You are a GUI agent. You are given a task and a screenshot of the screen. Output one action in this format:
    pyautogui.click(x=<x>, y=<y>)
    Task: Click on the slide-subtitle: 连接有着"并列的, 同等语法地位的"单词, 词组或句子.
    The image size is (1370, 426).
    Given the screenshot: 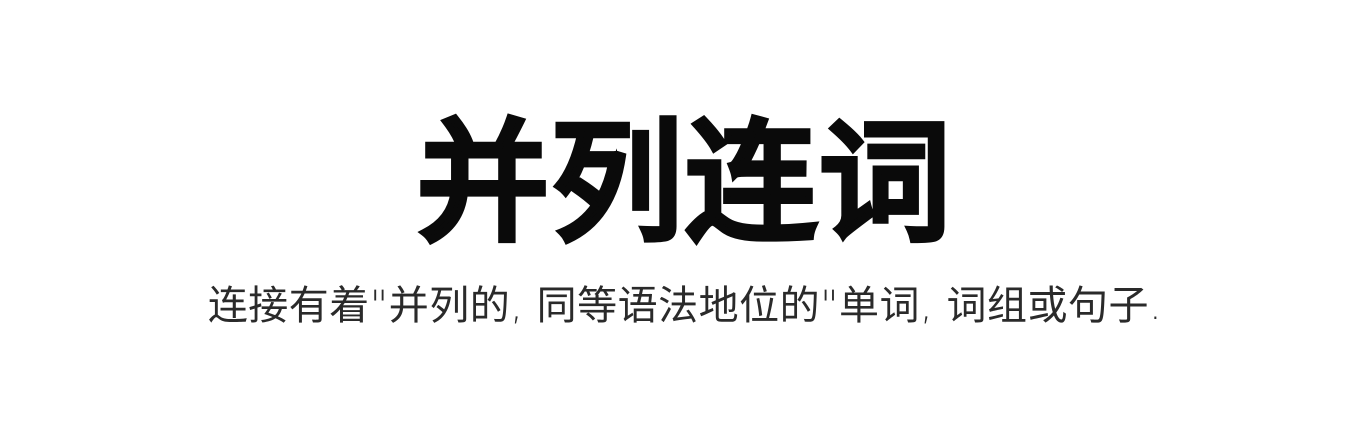 What is the action you would take?
    pyautogui.click(x=685, y=306)
    